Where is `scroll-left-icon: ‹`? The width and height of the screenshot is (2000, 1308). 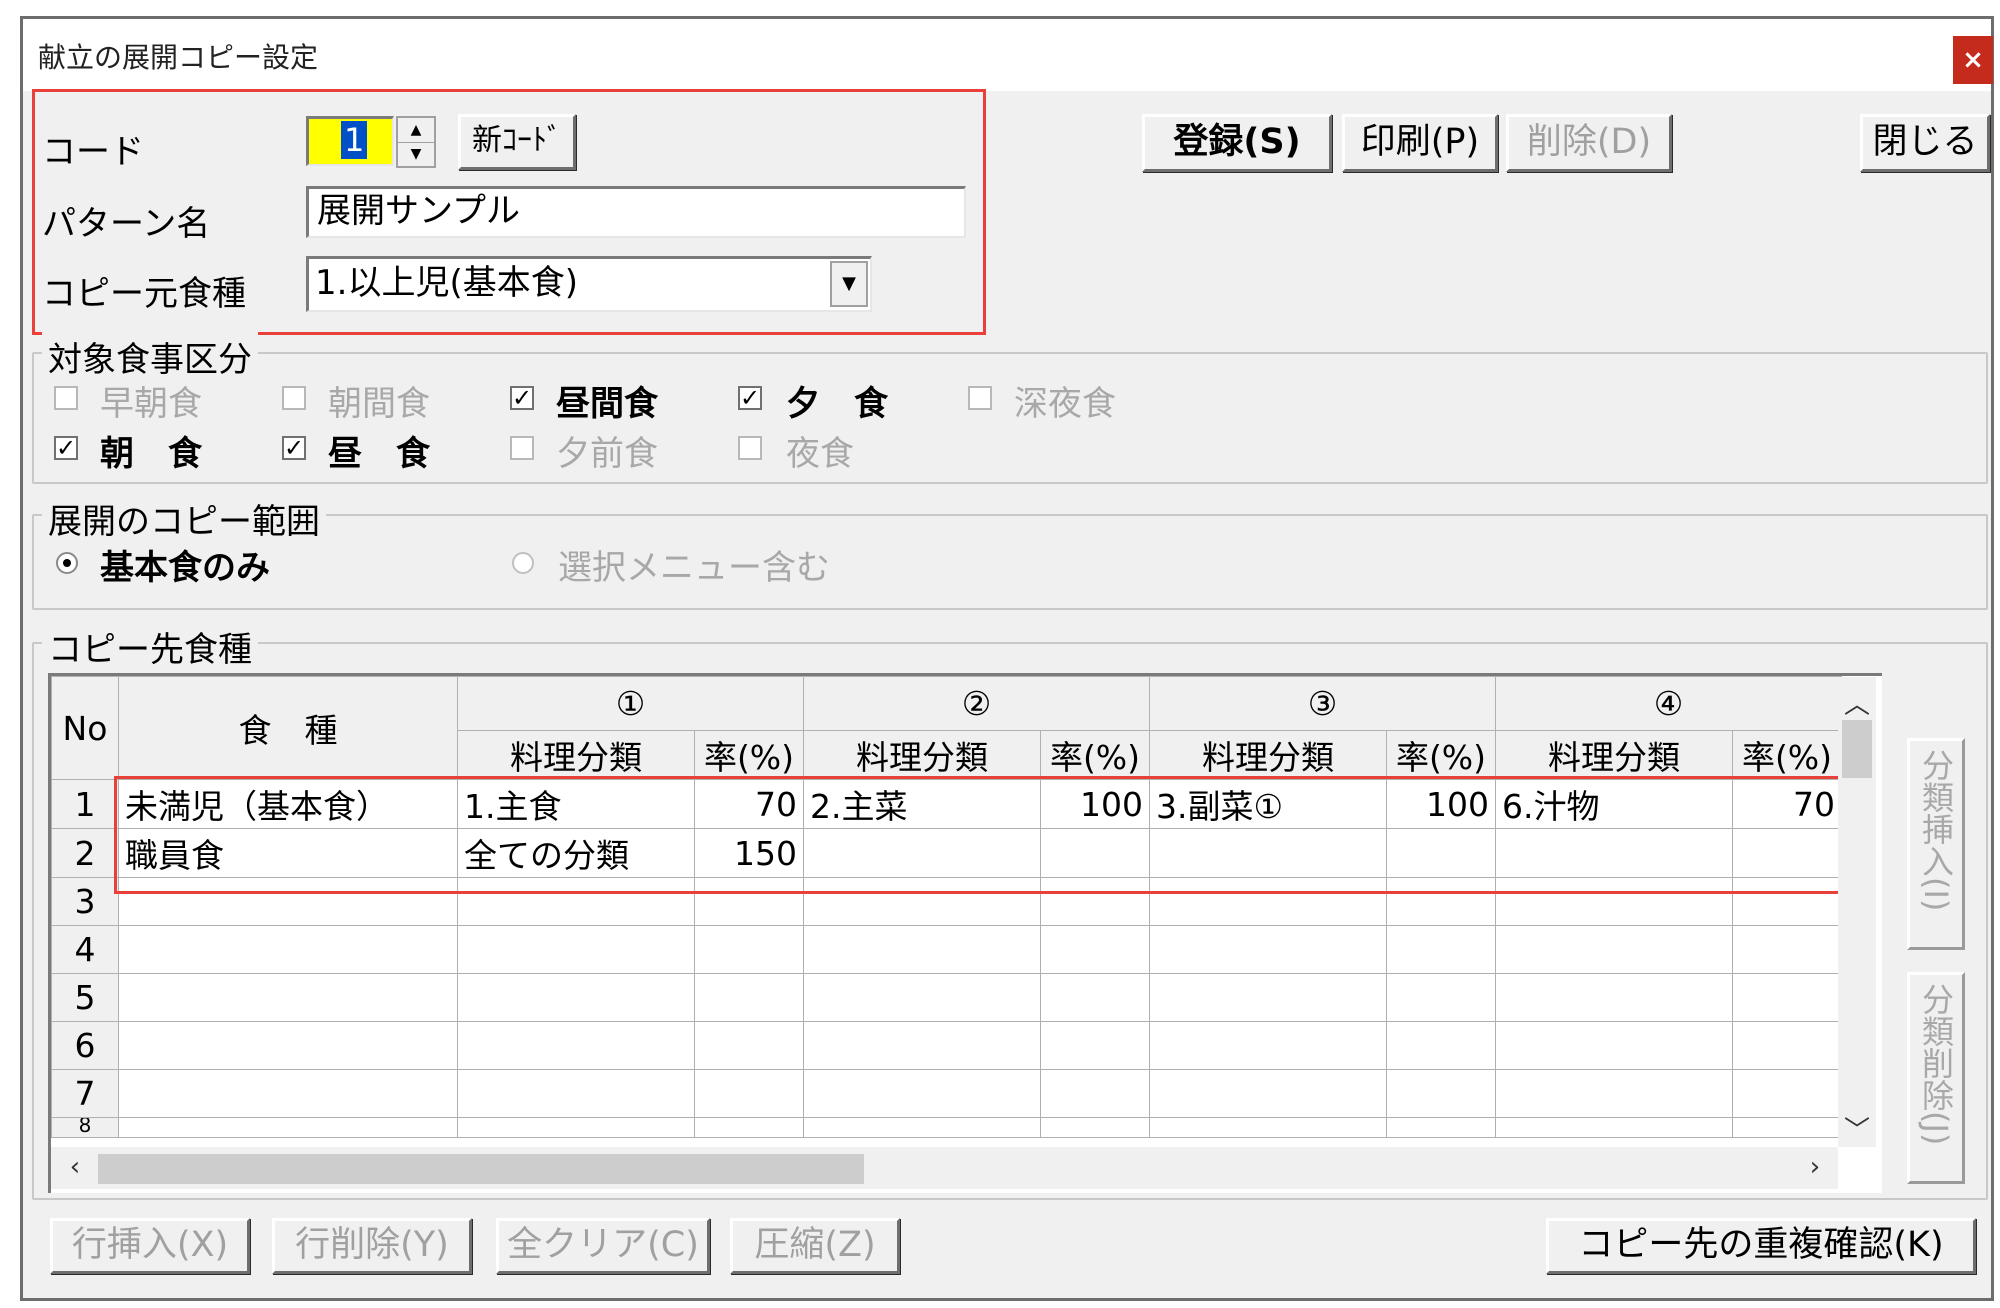 scroll-left-icon: ‹ is located at coordinates (75, 1167).